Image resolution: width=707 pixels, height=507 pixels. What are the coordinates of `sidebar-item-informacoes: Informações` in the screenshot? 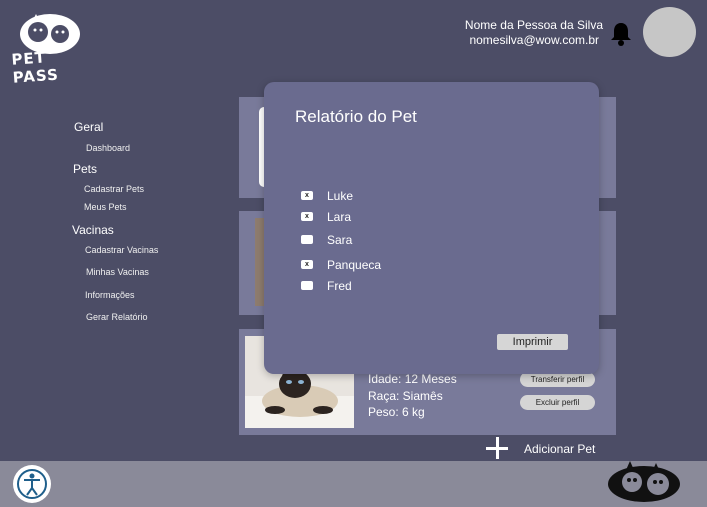 It's located at (110, 295).